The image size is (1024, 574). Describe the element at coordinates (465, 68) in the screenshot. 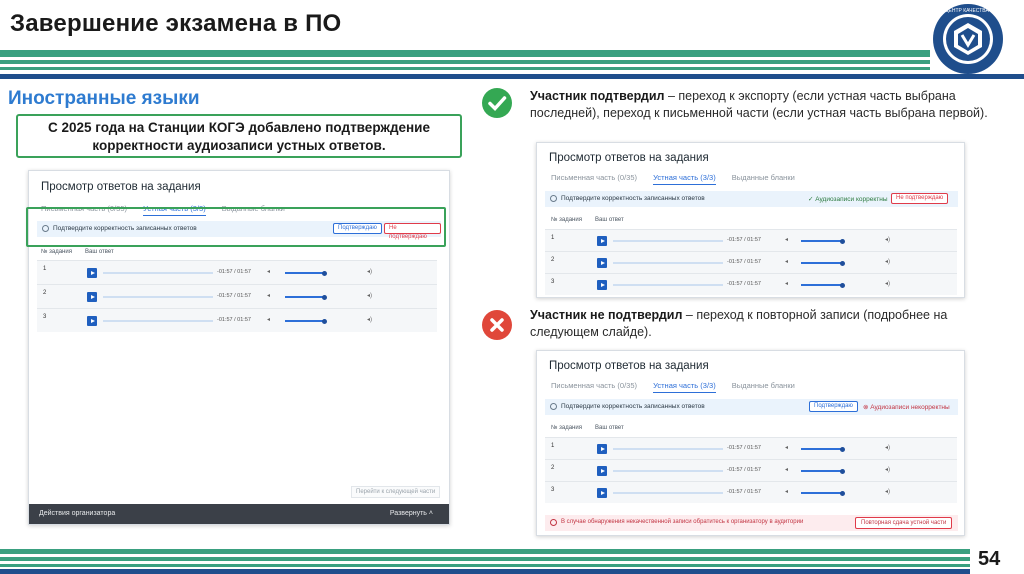

I see `header-stripe` at that location.